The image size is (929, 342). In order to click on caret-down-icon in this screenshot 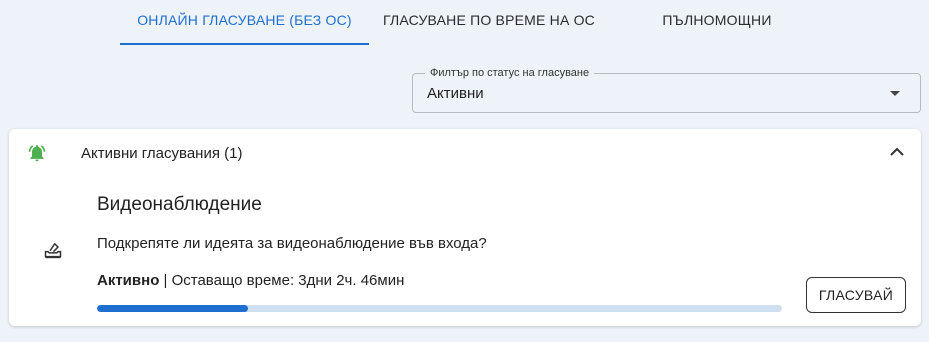, I will do `click(895, 93)`.